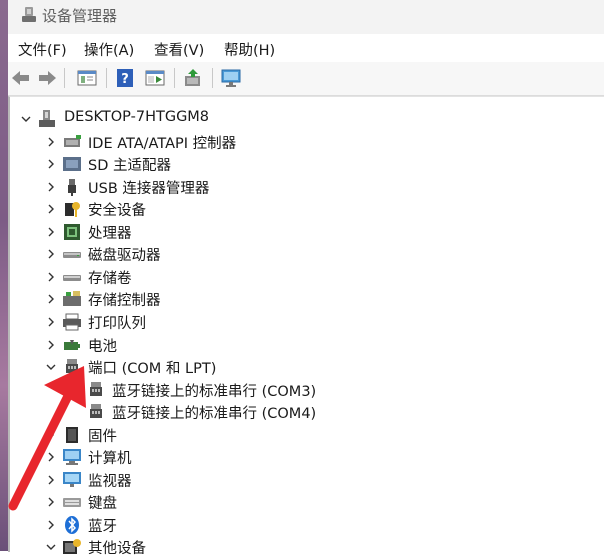  Describe the element at coordinates (306, 48) in the screenshot. I see `menu-bar: 文件(F) 操作(A) 查看(V) 帮助(H)` at that location.